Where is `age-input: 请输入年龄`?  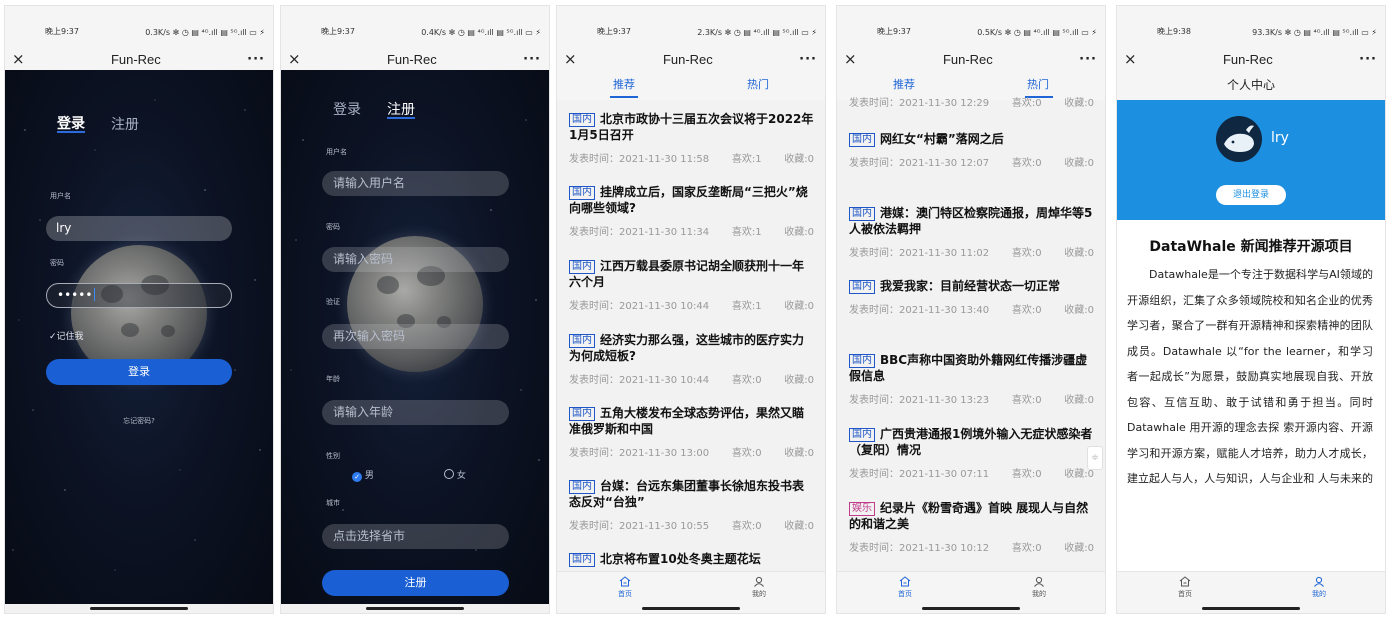 age-input: 请输入年龄 is located at coordinates (415, 412).